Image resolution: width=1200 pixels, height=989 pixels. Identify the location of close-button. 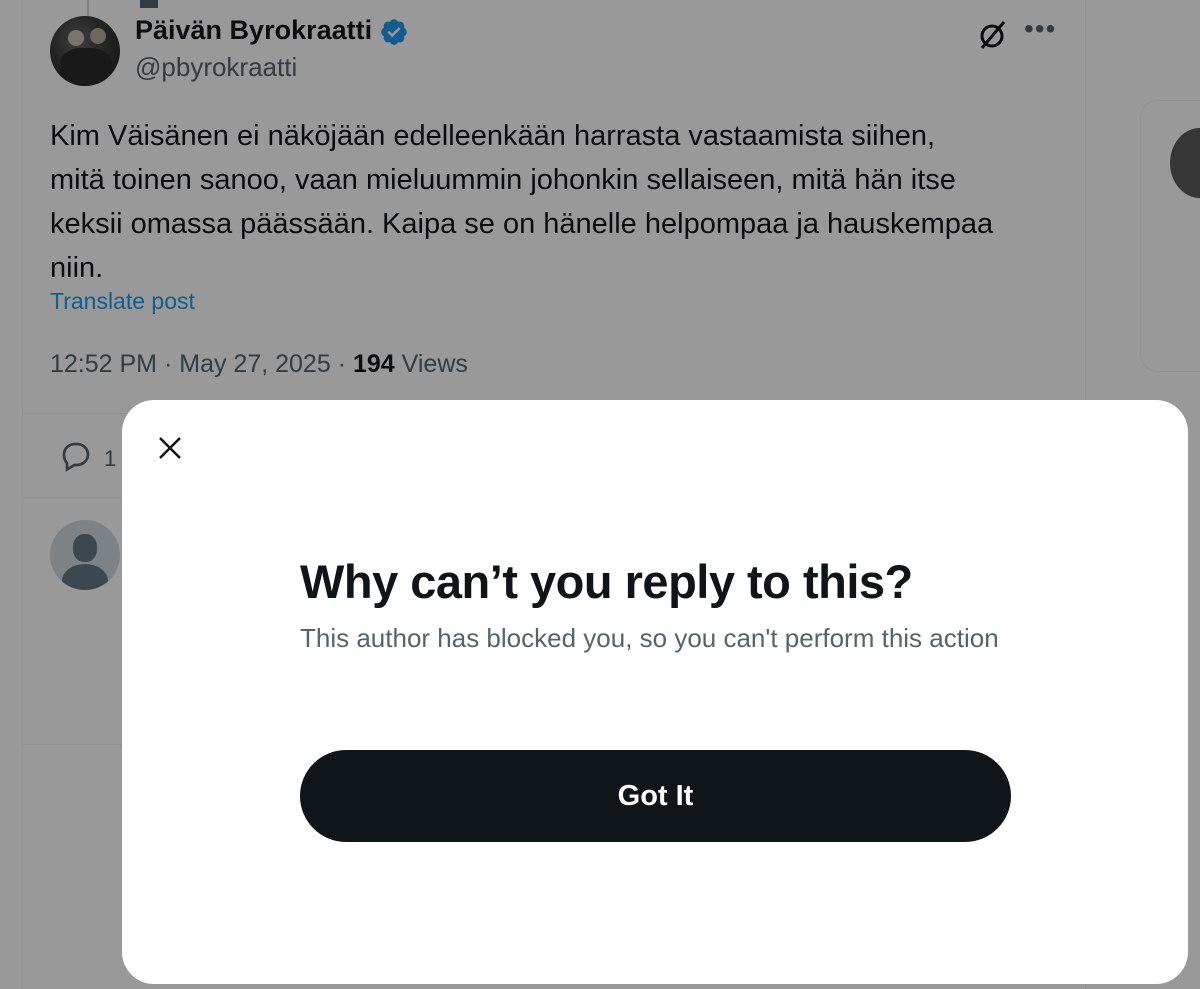
(170, 448).